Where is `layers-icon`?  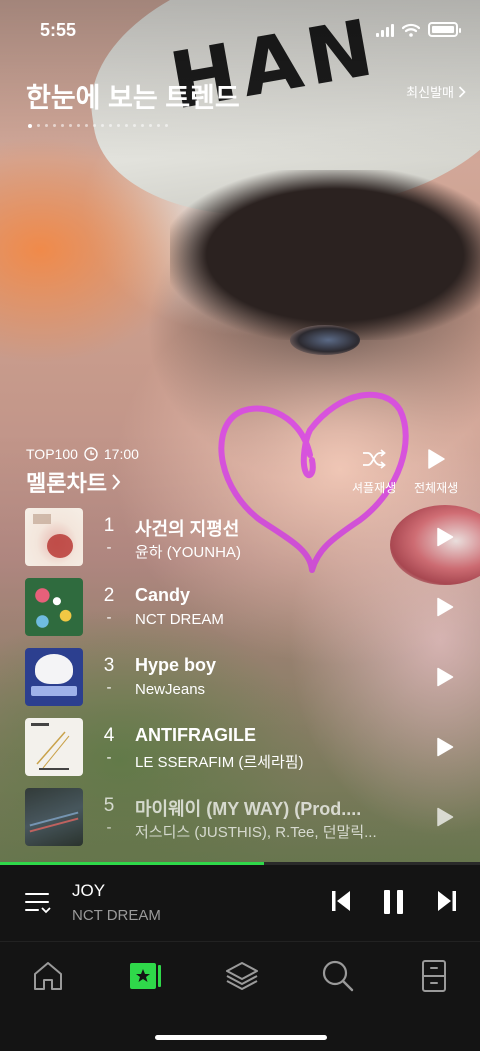 layers-icon is located at coordinates (242, 976).